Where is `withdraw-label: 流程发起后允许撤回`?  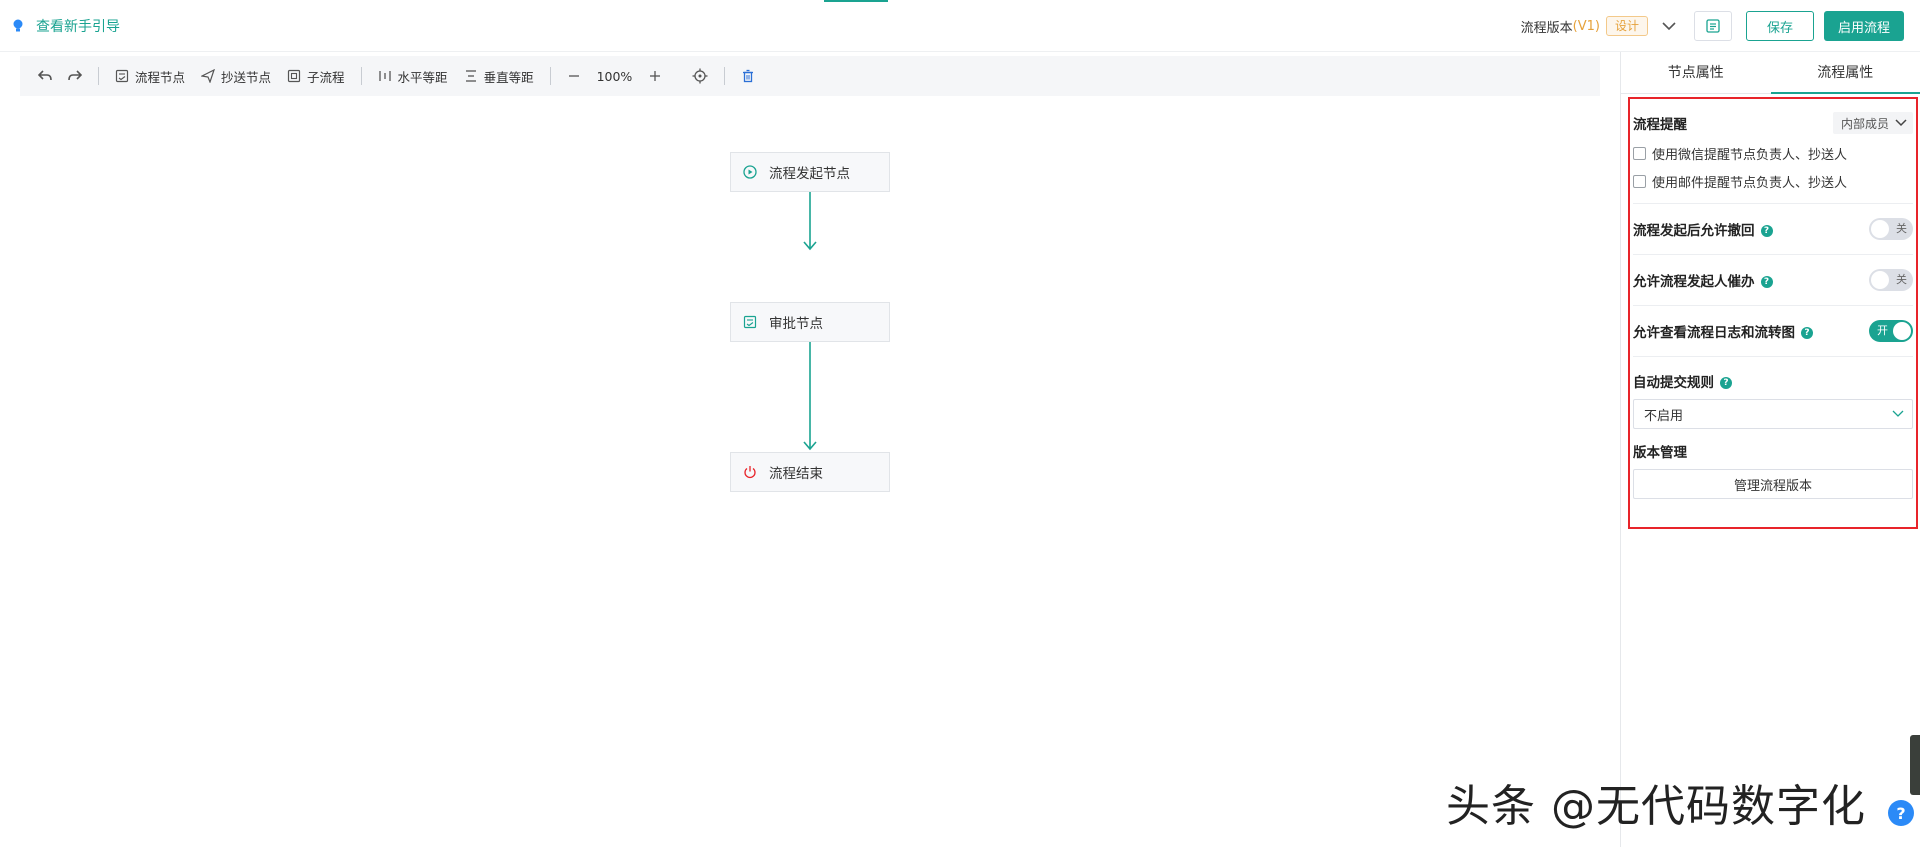
withdraw-label: 流程发起后允许撤回 is located at coordinates (1694, 231).